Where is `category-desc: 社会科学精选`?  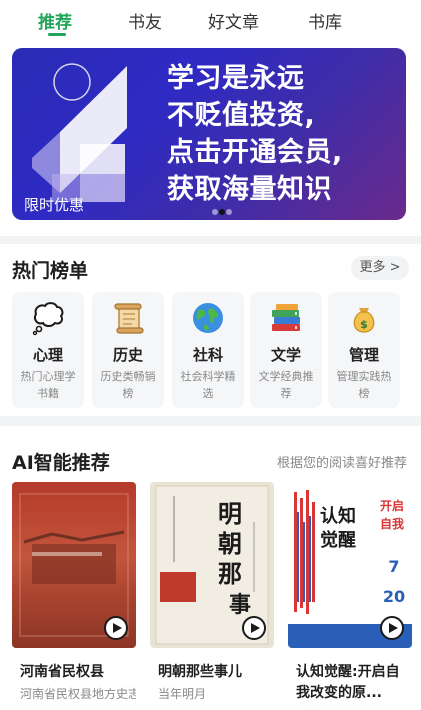
category-desc: 社会科学精选 is located at coordinates (208, 385).